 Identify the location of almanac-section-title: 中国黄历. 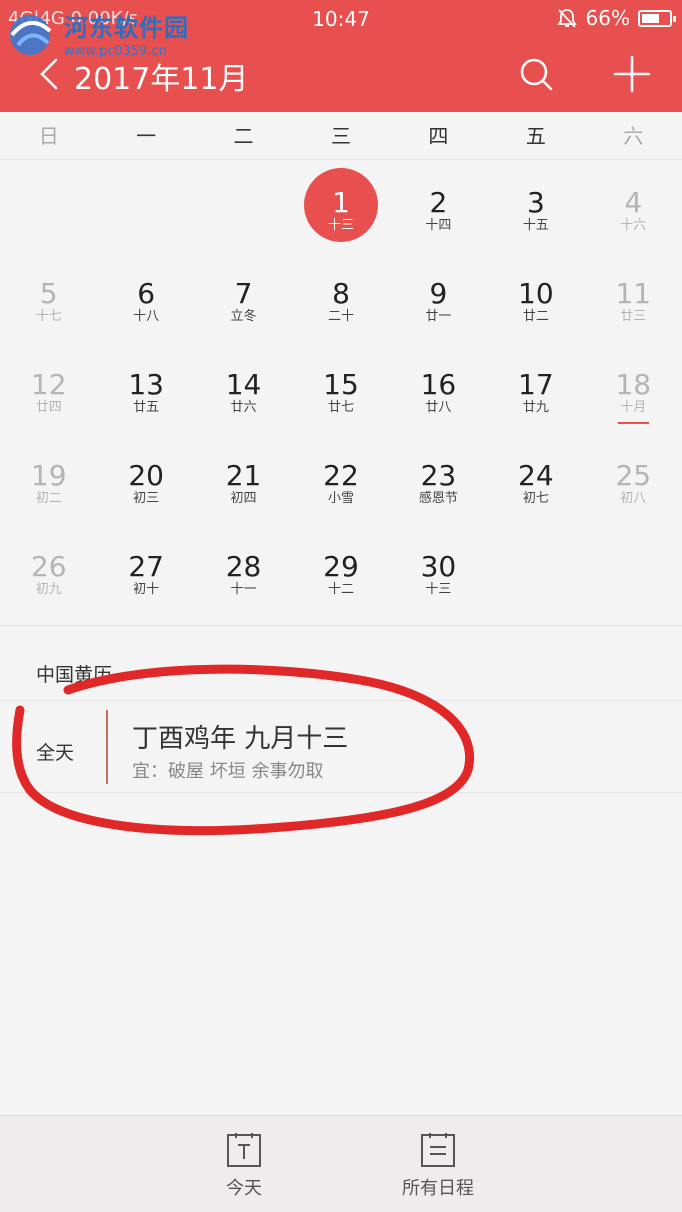
(74, 675).